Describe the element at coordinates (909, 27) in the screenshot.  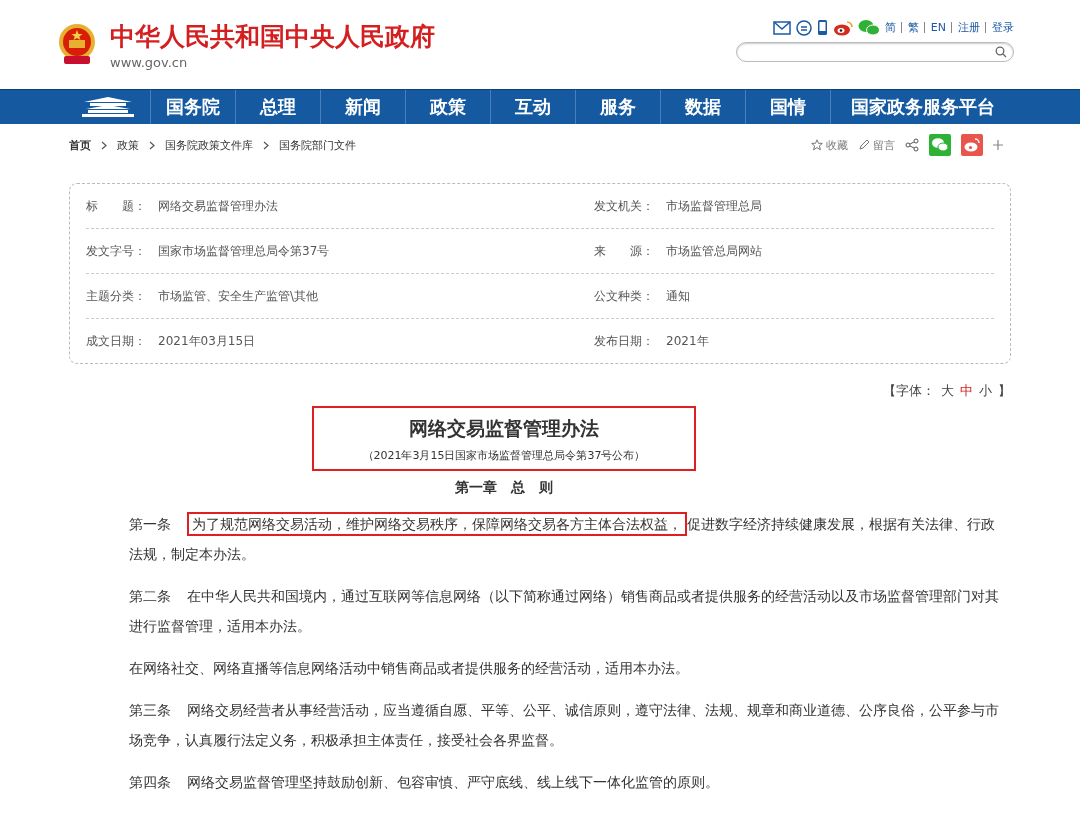
I see `header-link: 繁` at that location.